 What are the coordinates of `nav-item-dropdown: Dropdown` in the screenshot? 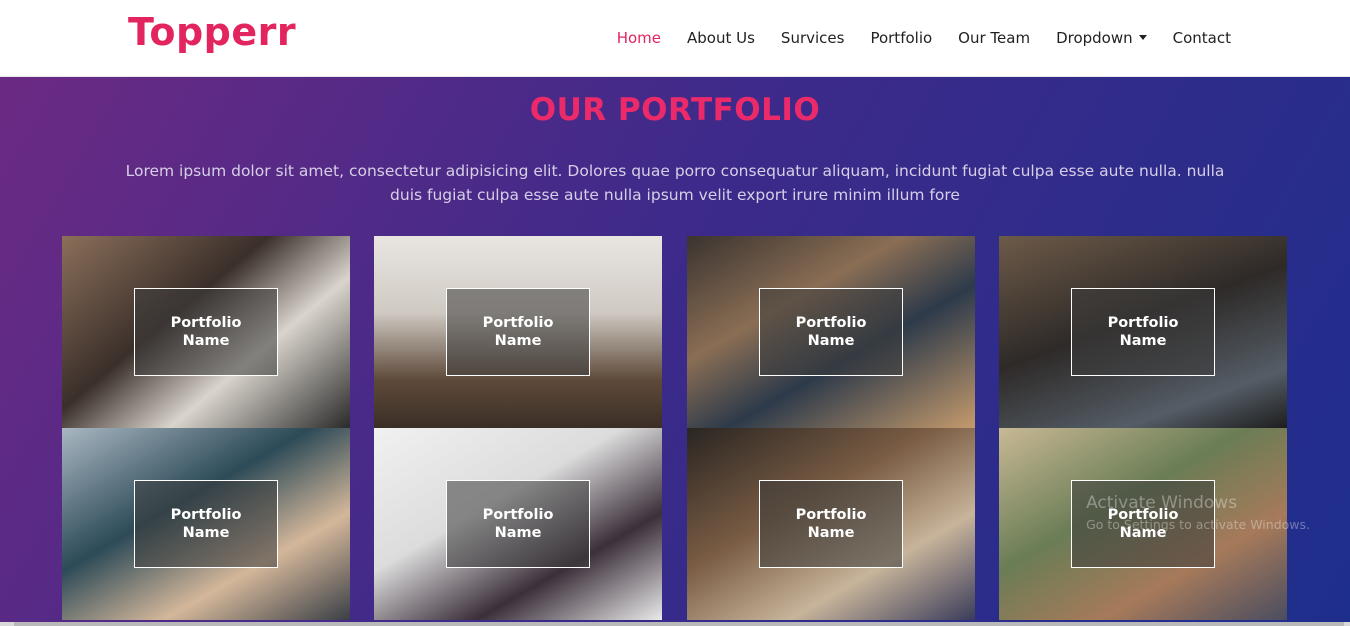 It's located at (1101, 38).